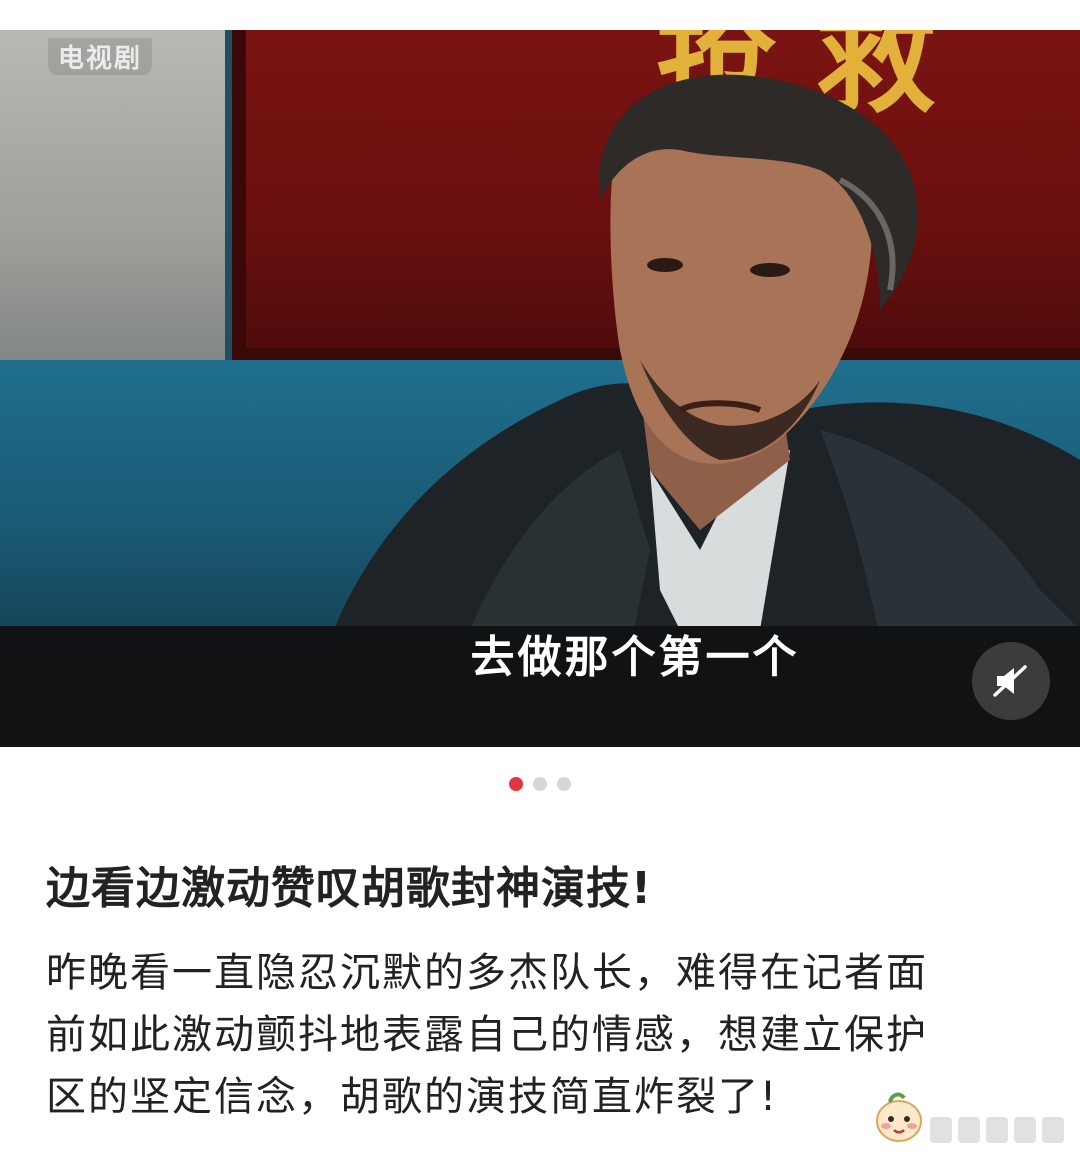 The width and height of the screenshot is (1080, 1159). I want to click on speaker-muted-icon, so click(1010, 681).